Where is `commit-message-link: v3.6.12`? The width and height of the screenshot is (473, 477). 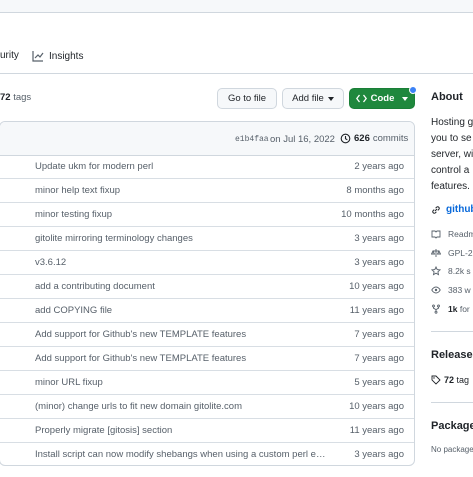
commit-message-link: v3.6.12 is located at coordinates (50, 262).